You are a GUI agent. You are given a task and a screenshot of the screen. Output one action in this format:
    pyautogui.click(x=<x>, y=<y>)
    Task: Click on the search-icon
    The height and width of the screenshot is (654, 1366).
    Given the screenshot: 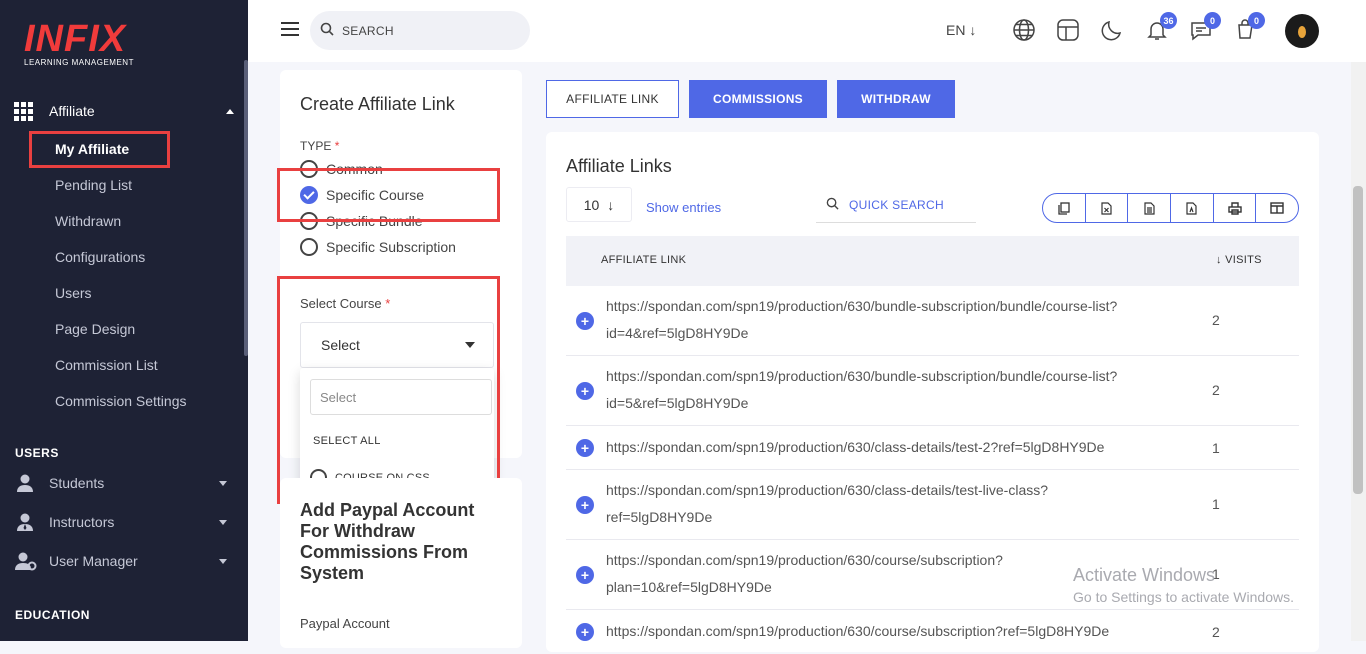 What is the action you would take?
    pyautogui.click(x=327, y=30)
    